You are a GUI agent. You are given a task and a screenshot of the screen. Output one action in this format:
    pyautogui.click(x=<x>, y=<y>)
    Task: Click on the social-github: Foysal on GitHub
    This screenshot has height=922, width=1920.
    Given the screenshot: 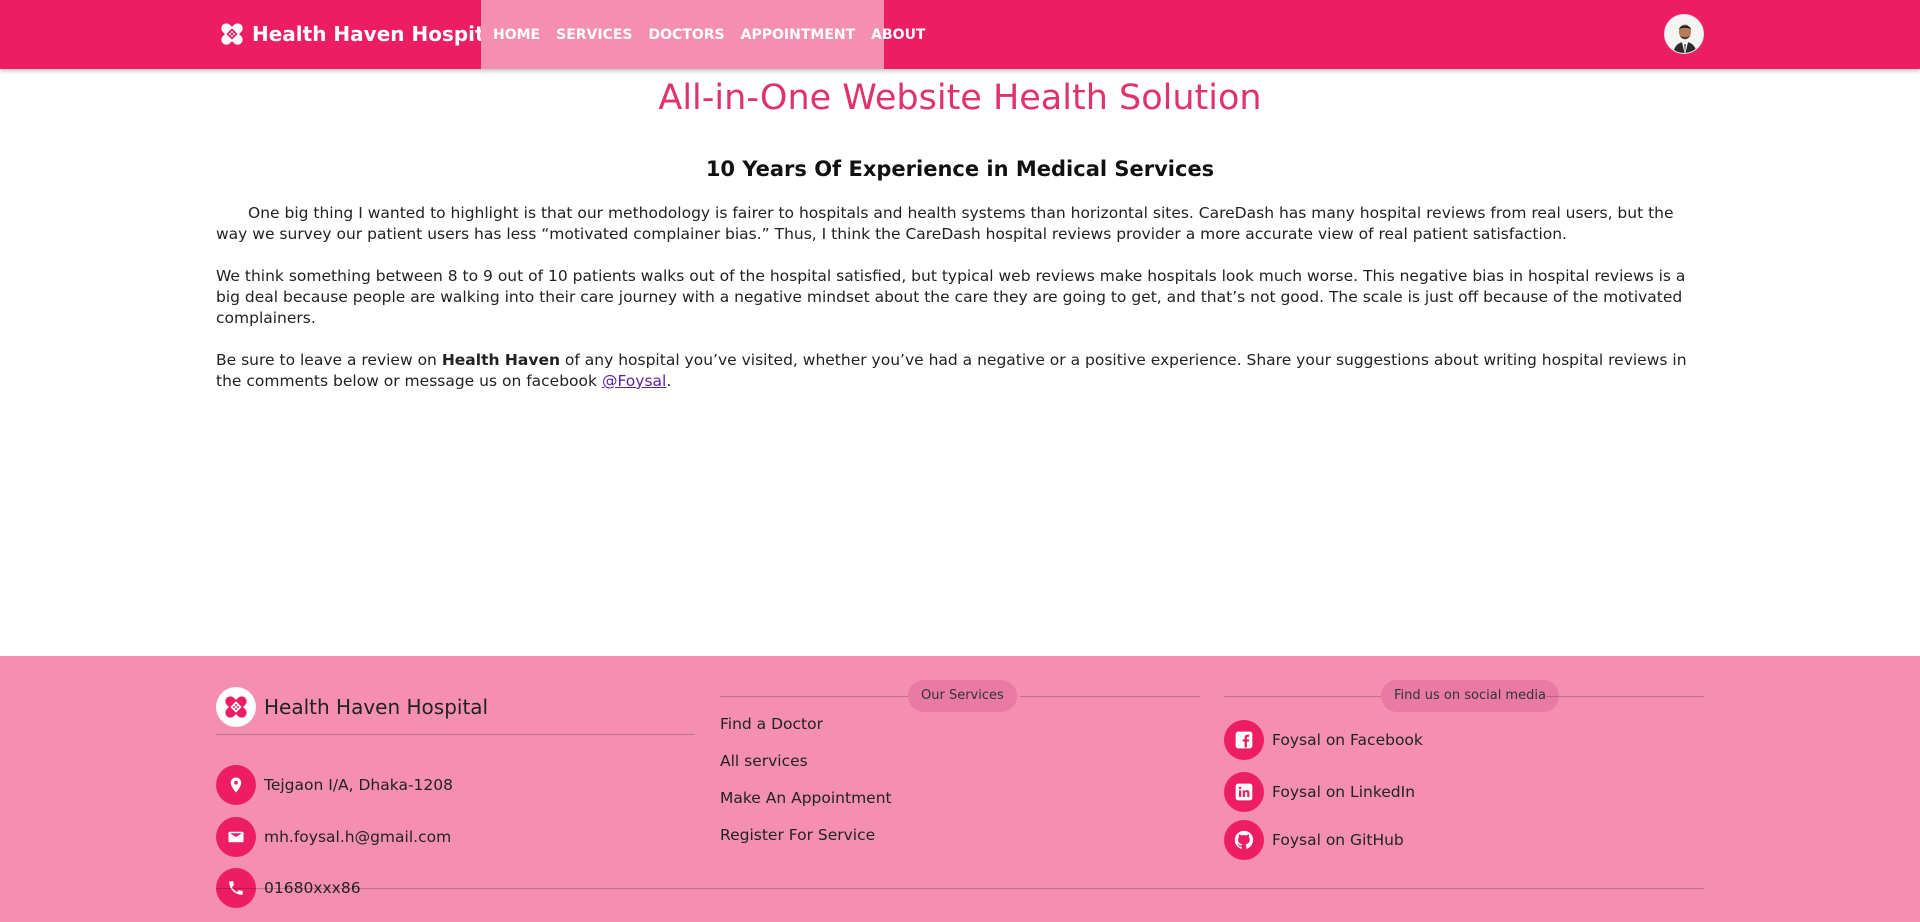 What is the action you would take?
    pyautogui.click(x=1314, y=840)
    